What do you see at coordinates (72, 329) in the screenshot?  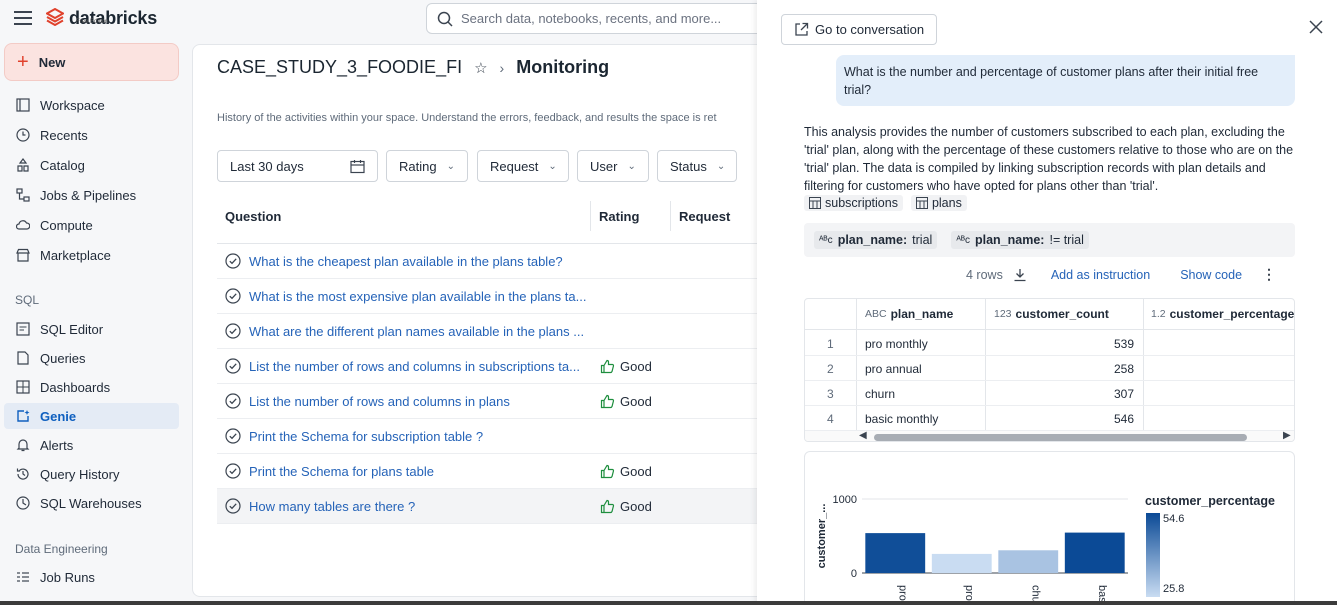 I see `sidebar-item-label: SQL Editor` at bounding box center [72, 329].